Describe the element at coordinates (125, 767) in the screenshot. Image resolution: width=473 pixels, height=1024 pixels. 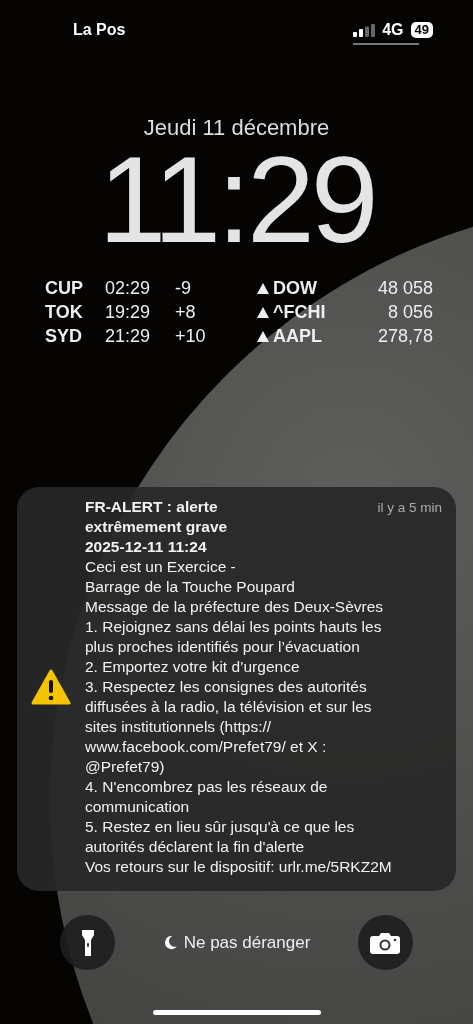
I see `alert-text: @Prefet79)` at that location.